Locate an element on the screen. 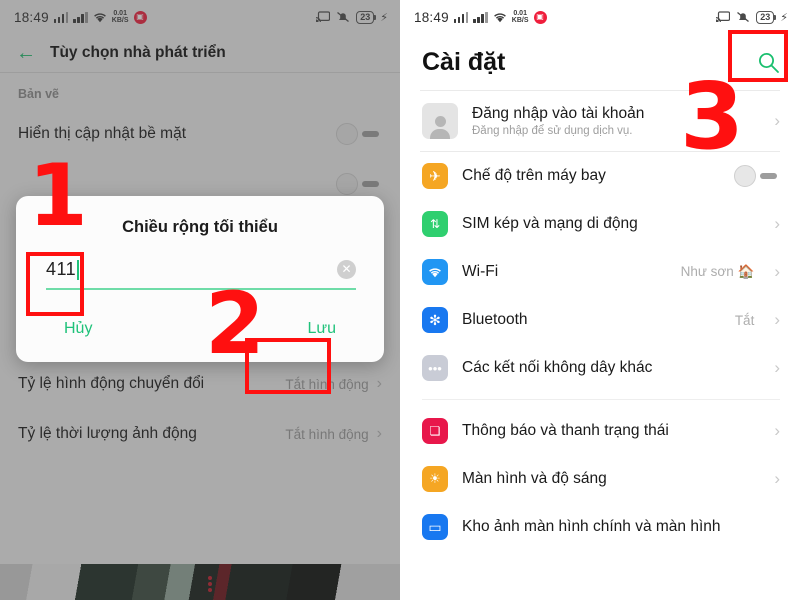 Image resolution: width=800 pixels, height=600 pixels. settings-page-title: Cài đặt is located at coordinates (464, 61).